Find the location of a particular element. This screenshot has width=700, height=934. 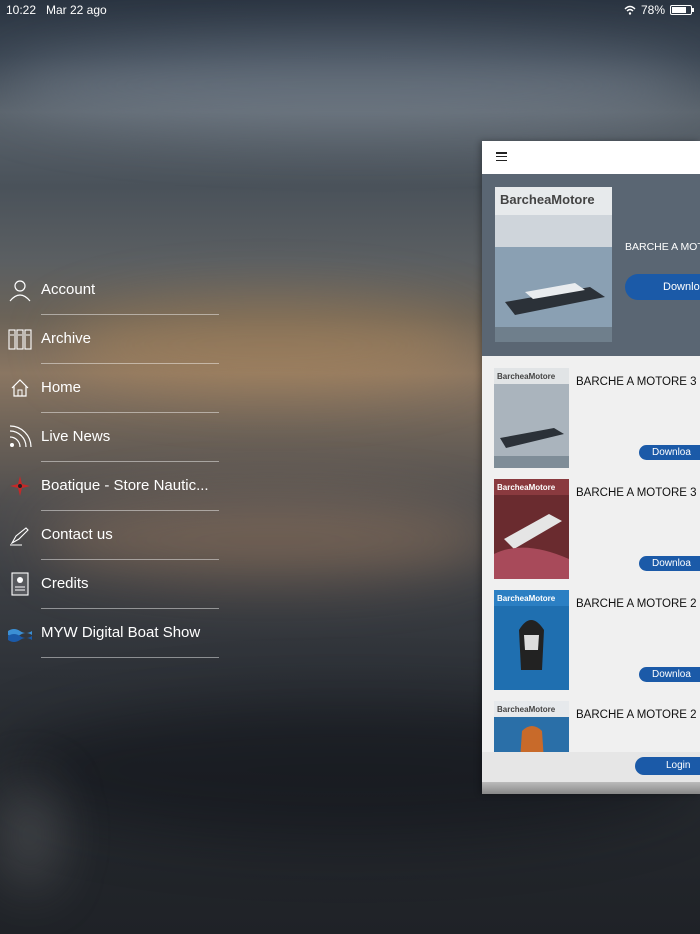

status-time: 10:22 is located at coordinates (21, 10).